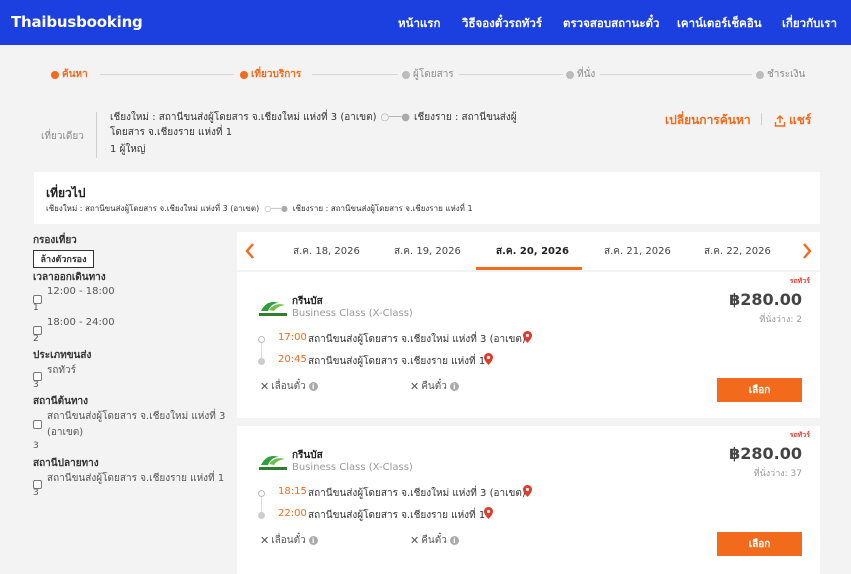 The height and width of the screenshot is (574, 851). I want to click on date-tab: ส.ค. 19, 2026, so click(427, 251).